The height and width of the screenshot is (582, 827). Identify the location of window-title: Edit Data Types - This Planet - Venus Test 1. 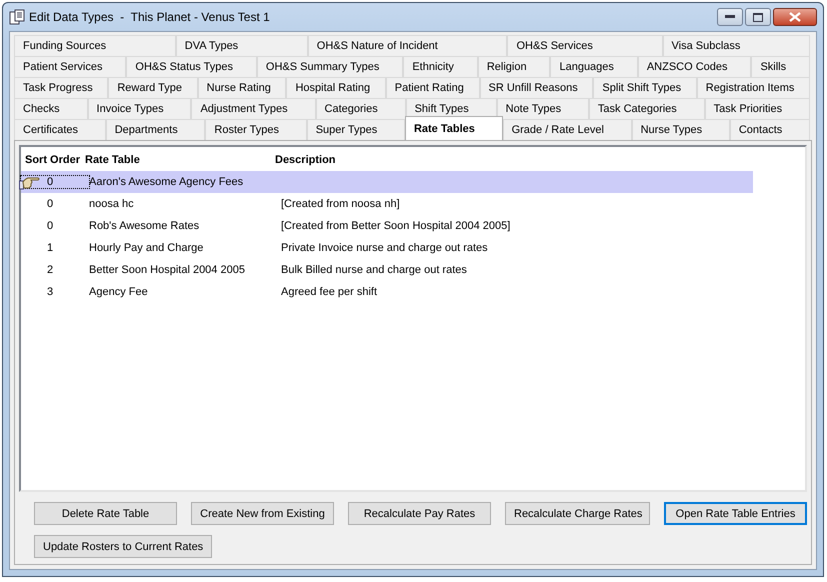
(150, 17).